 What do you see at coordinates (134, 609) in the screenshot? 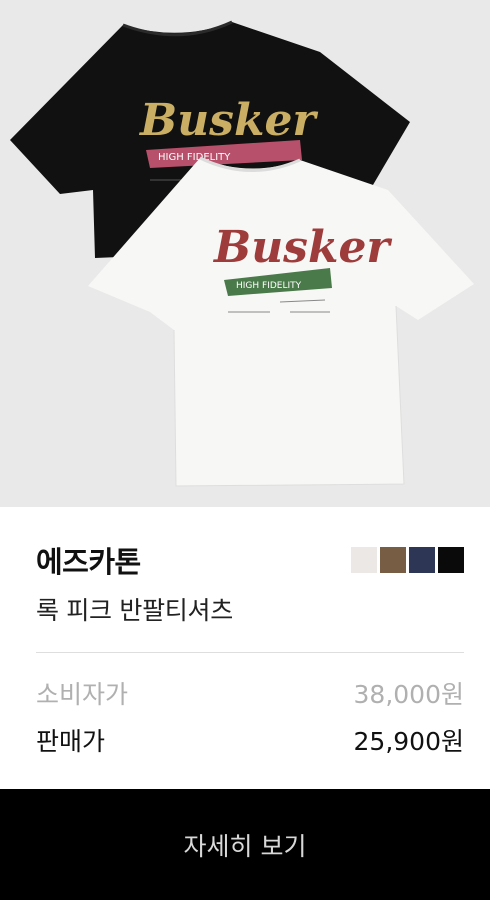
I see `product-name: 록 피크 반팔티셔츠` at bounding box center [134, 609].